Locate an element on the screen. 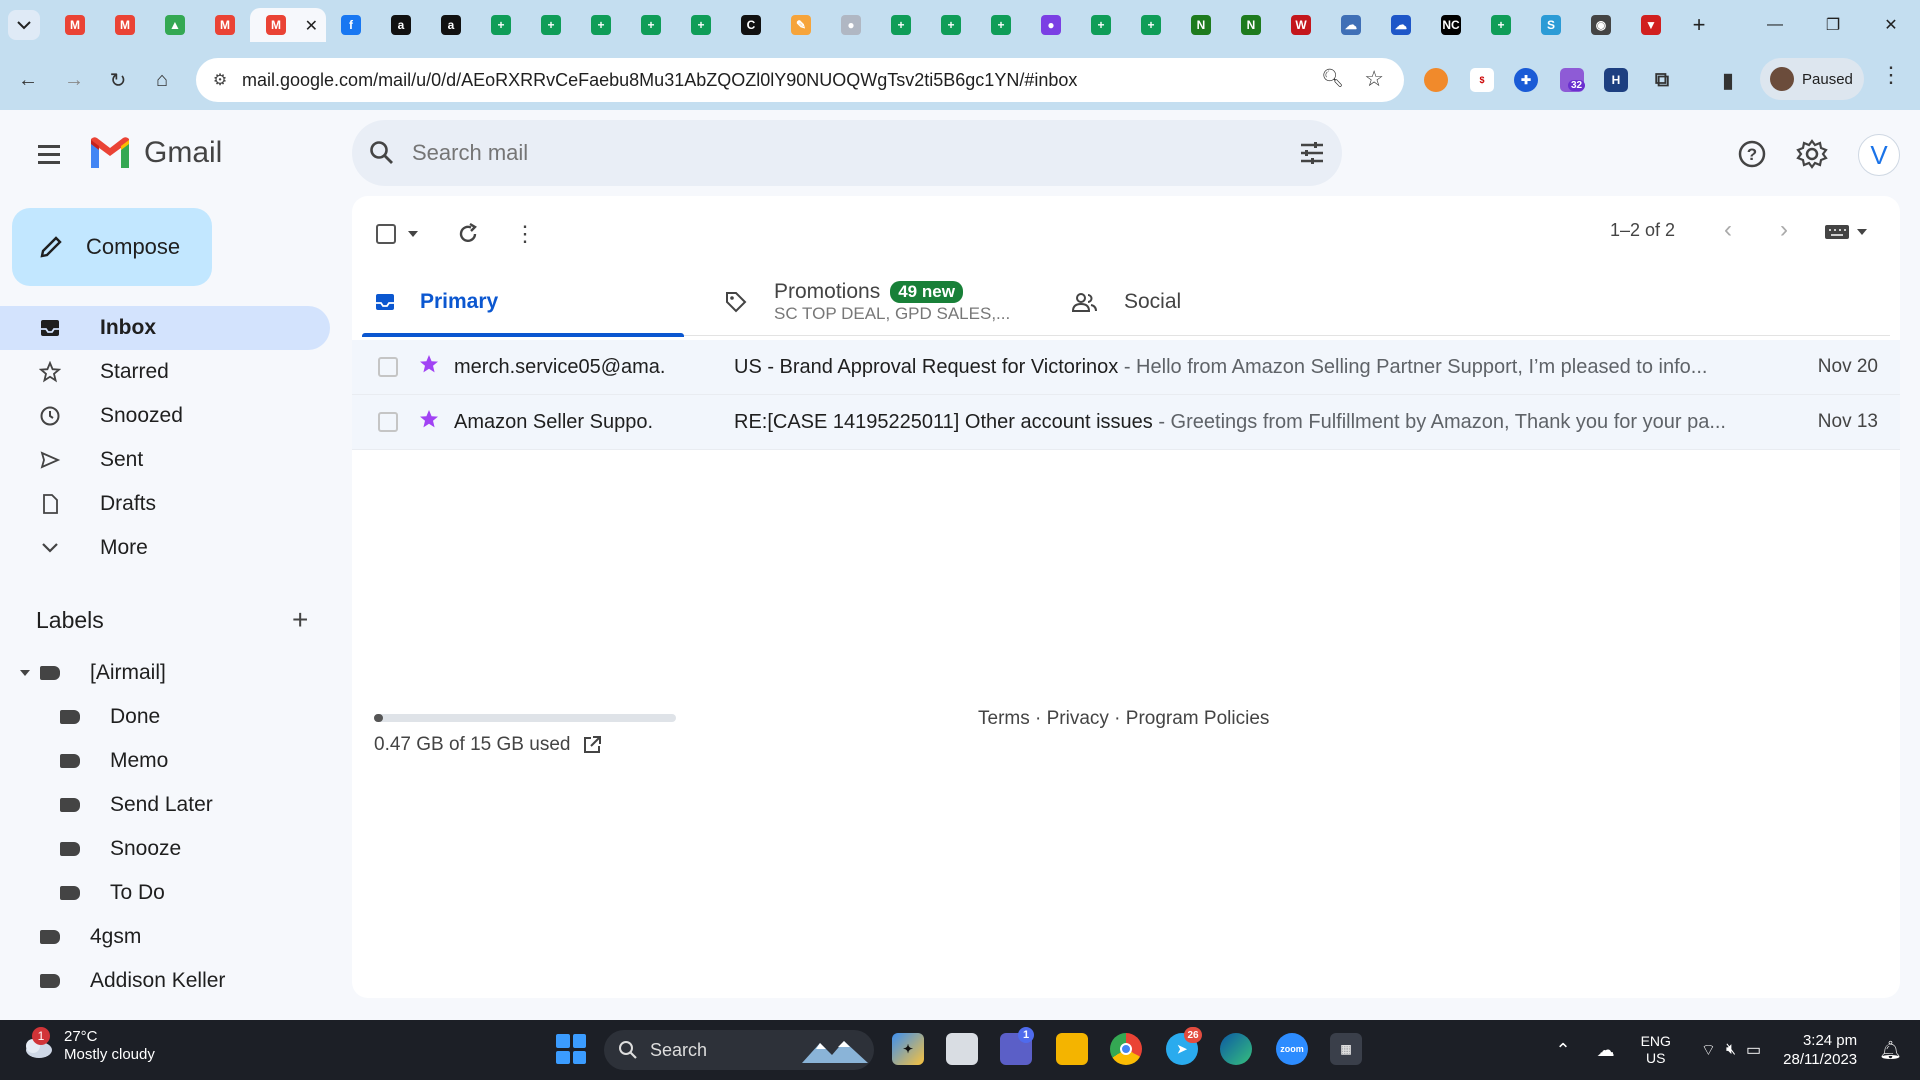  search-input is located at coordinates (847, 153).